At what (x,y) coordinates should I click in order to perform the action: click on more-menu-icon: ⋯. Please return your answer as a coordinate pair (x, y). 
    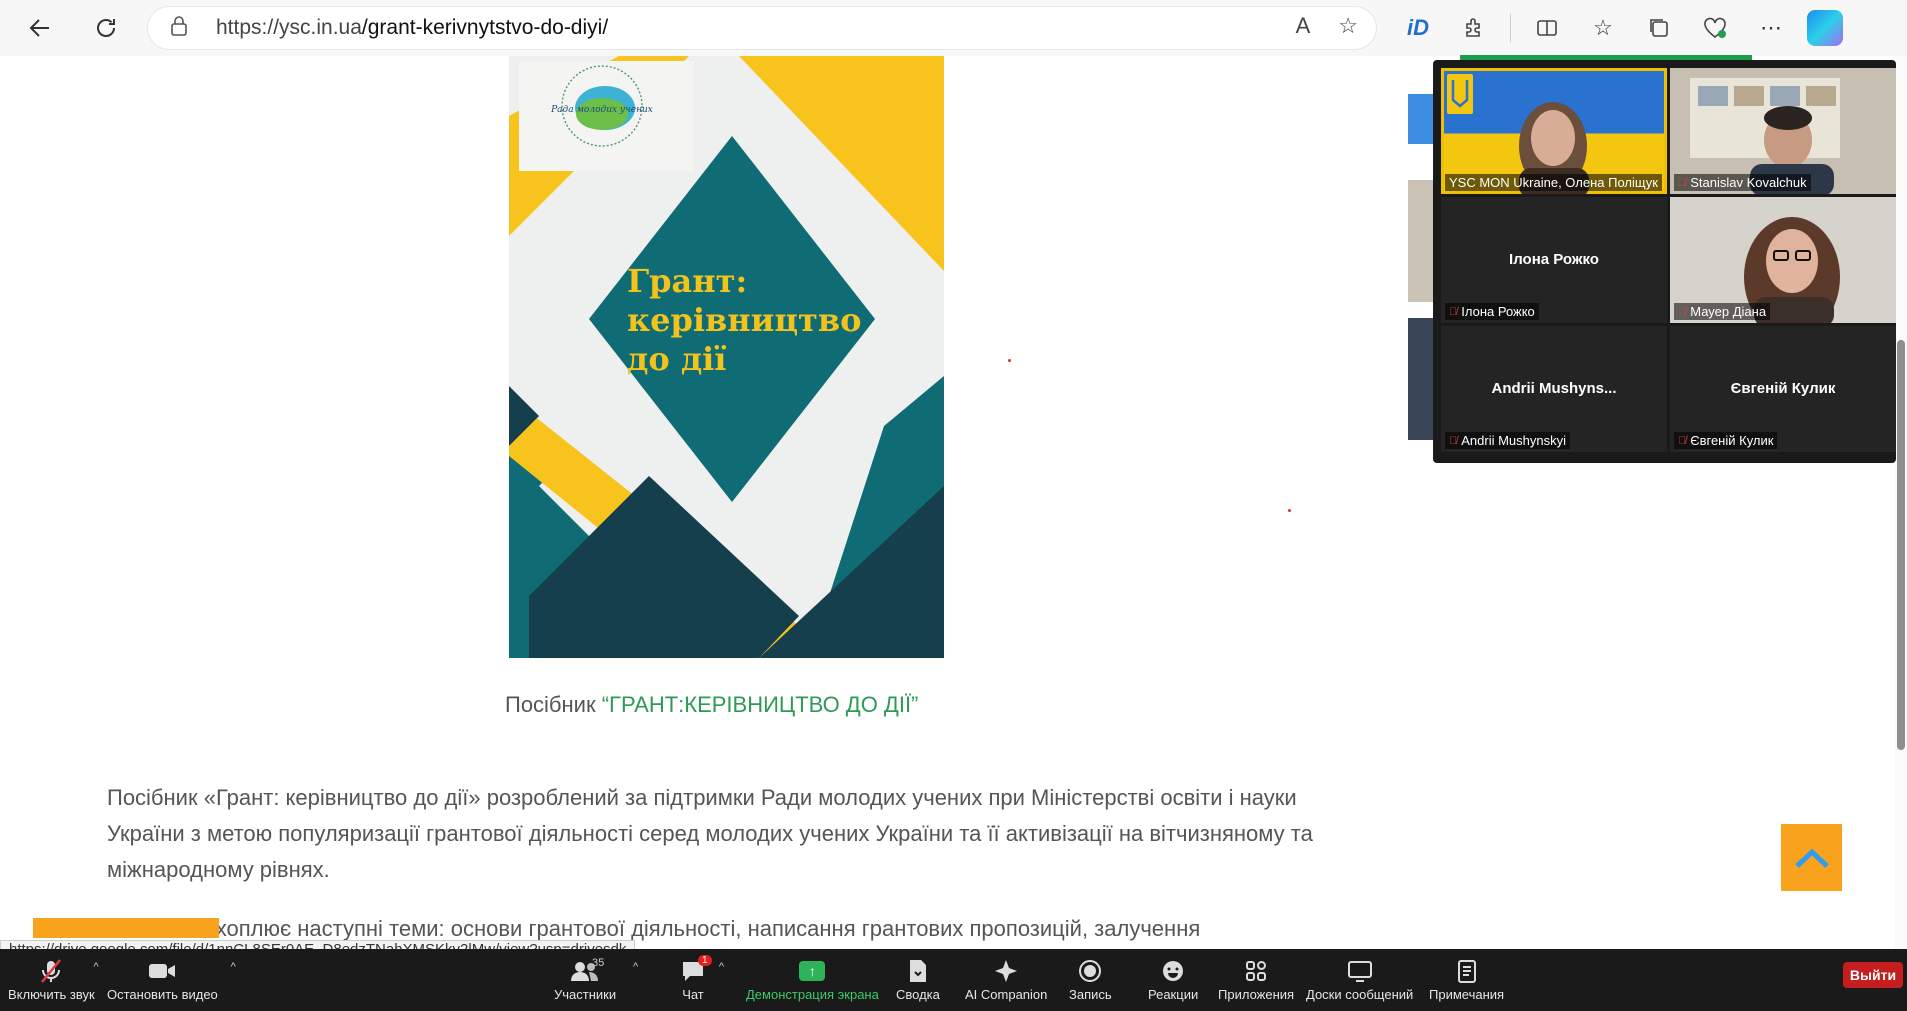
    Looking at the image, I should click on (1771, 28).